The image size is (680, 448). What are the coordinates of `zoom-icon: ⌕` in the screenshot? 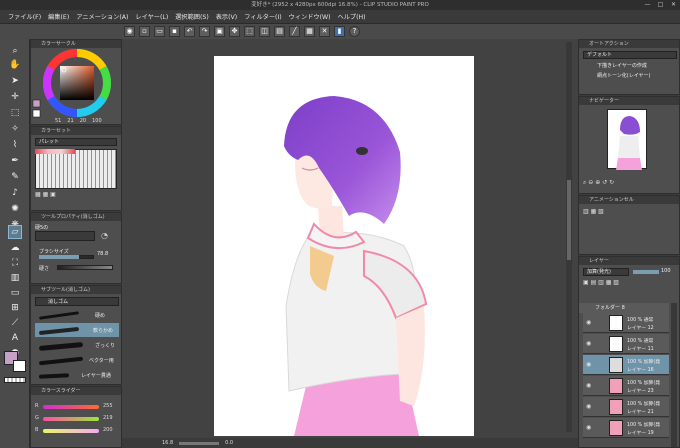 It's located at (15, 51).